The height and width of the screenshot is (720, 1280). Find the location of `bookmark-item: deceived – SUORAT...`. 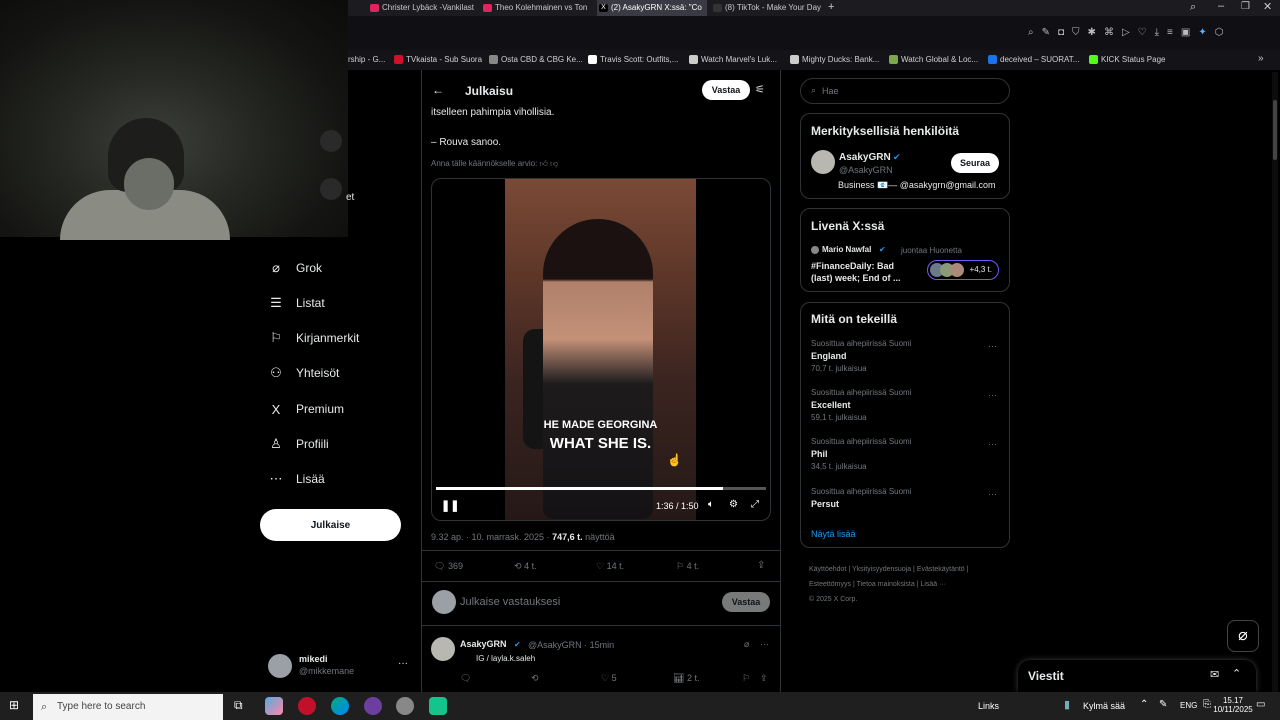

bookmark-item: deceived – SUORAT... is located at coordinates (1033, 60).